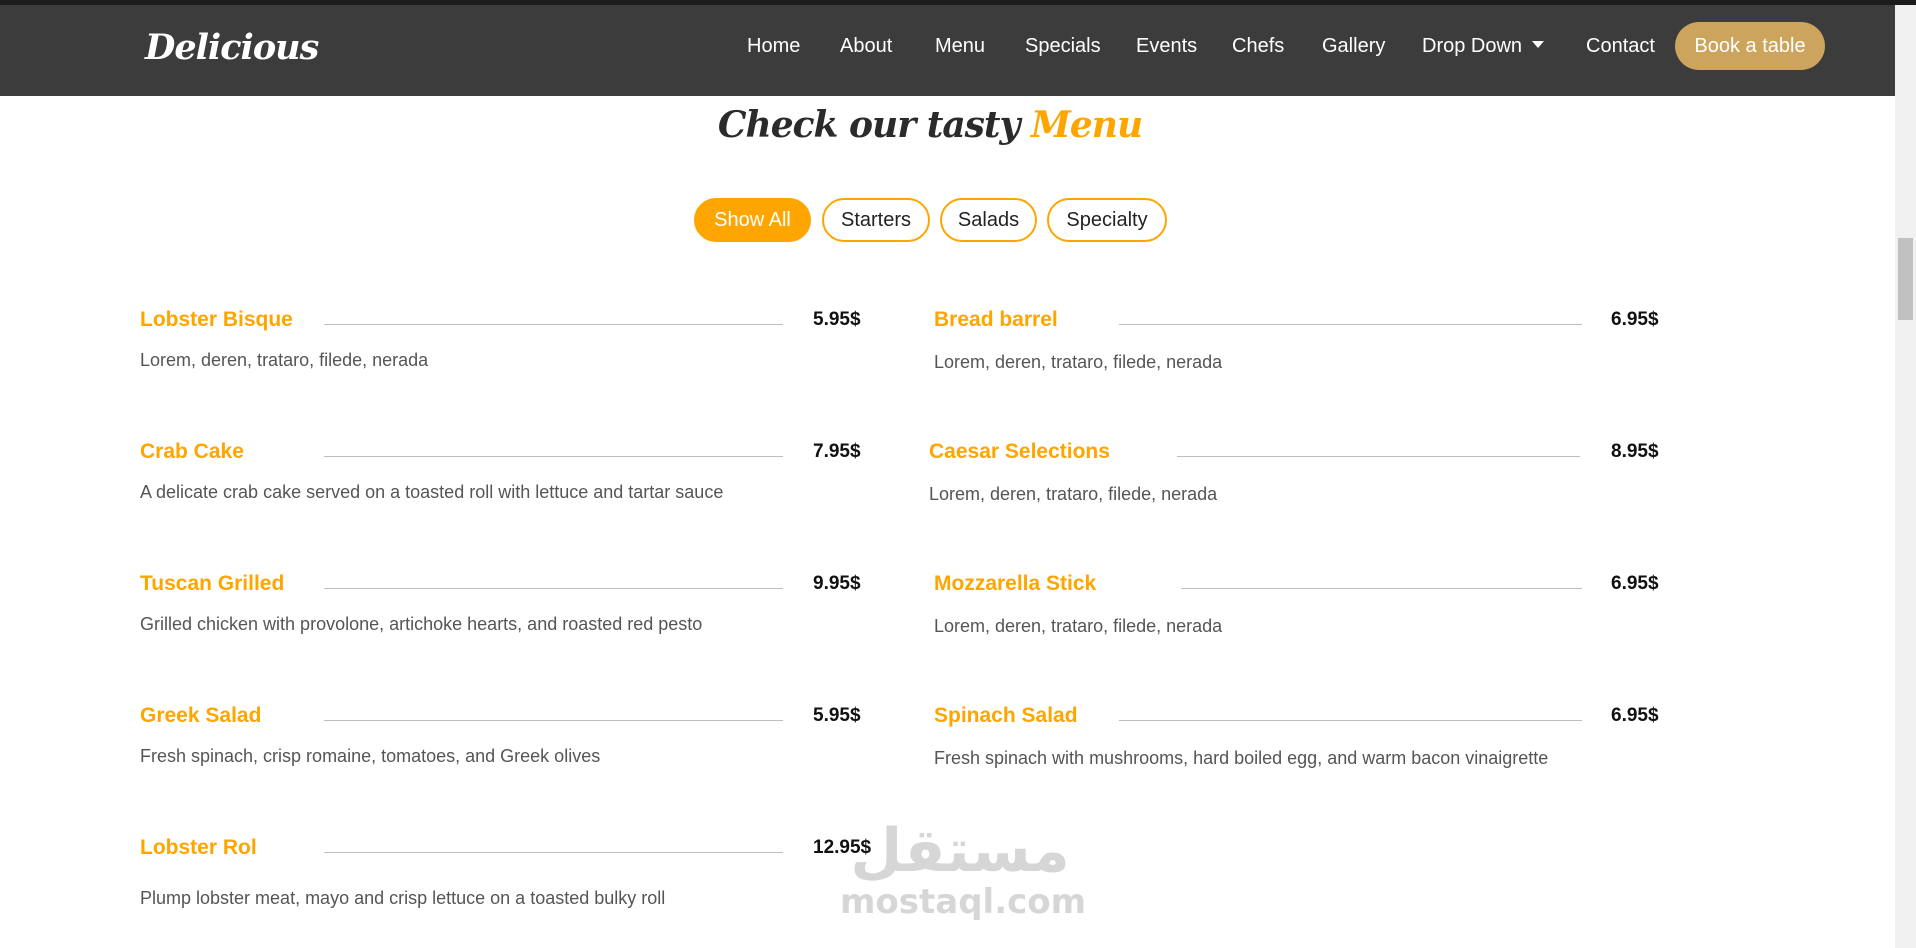 The image size is (1916, 948). What do you see at coordinates (1258, 46) in the screenshot?
I see `nav-link-chefs: Chefs` at bounding box center [1258, 46].